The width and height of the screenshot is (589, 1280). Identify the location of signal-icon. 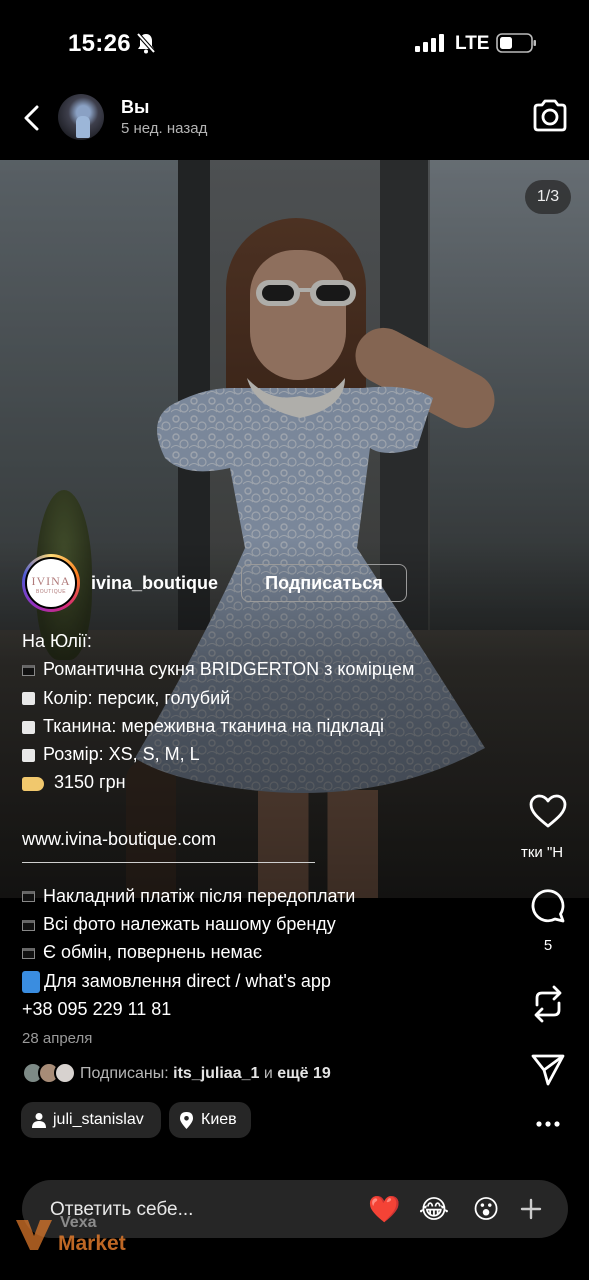
(429, 43).